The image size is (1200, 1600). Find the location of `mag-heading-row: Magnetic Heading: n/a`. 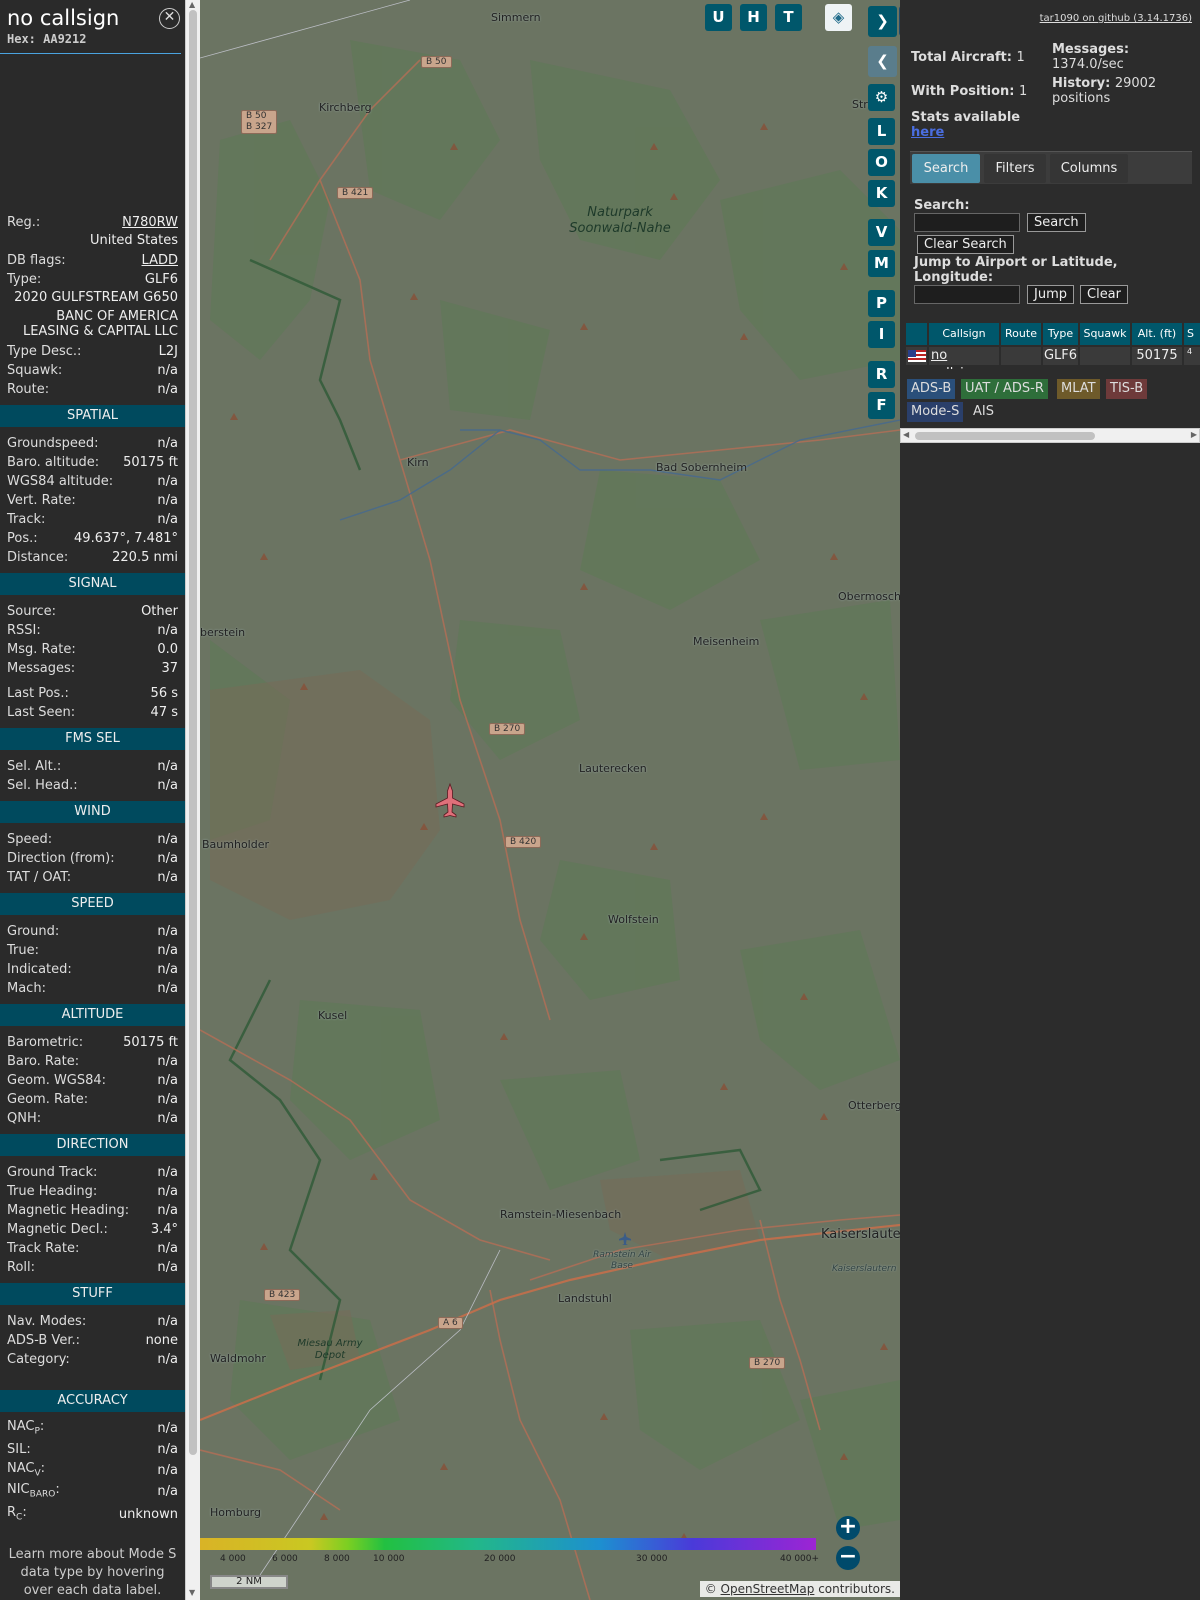

mag-heading-row: Magnetic Heading: n/a is located at coordinates (92, 1210).